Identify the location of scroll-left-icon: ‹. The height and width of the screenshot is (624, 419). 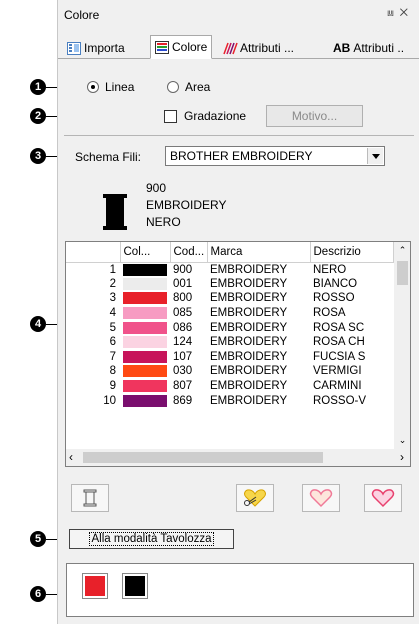
(71, 457).